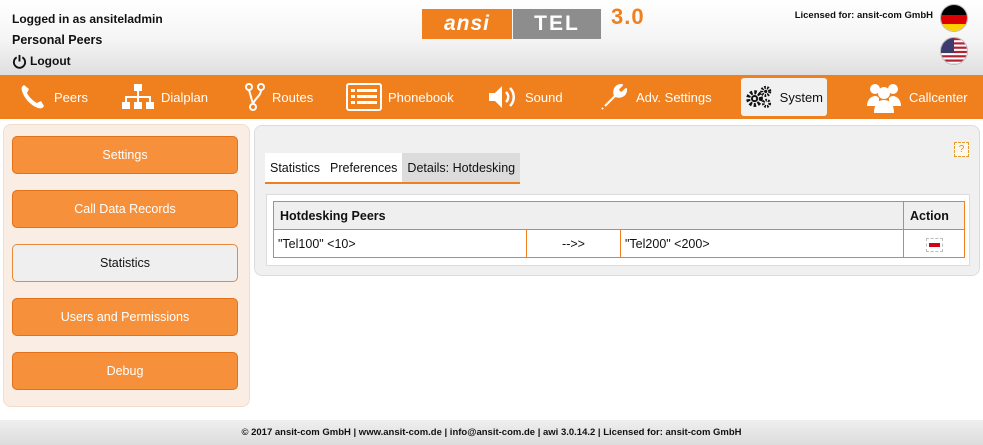  I want to click on sidebar-item-settings: Settings, so click(125, 155).